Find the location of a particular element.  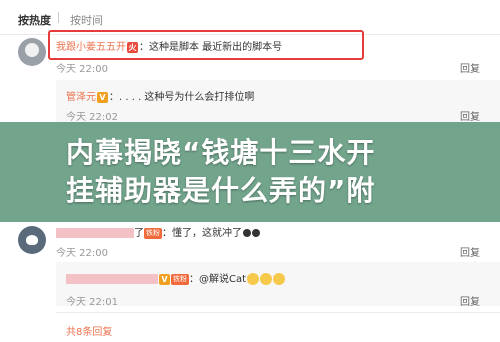

avatar-face-icon is located at coordinates (32, 50).